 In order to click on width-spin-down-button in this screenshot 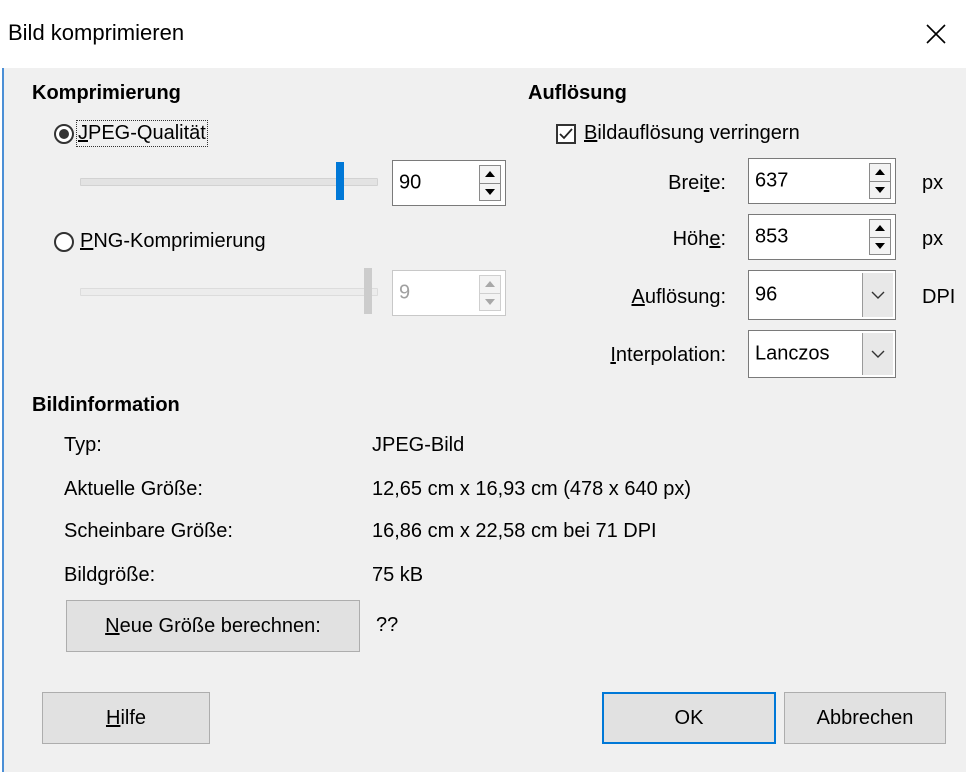, I will do `click(880, 189)`.